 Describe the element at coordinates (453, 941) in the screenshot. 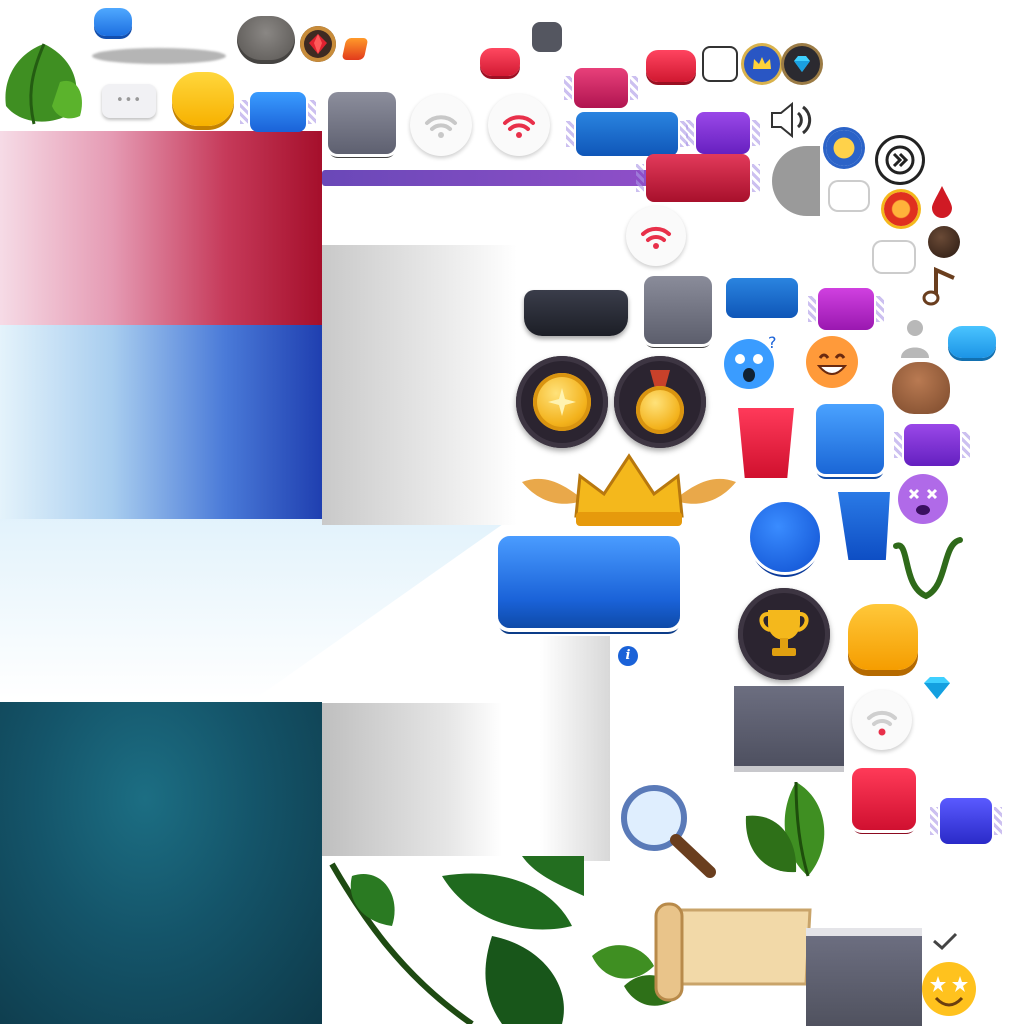

I see `jungle-vine-icon` at that location.